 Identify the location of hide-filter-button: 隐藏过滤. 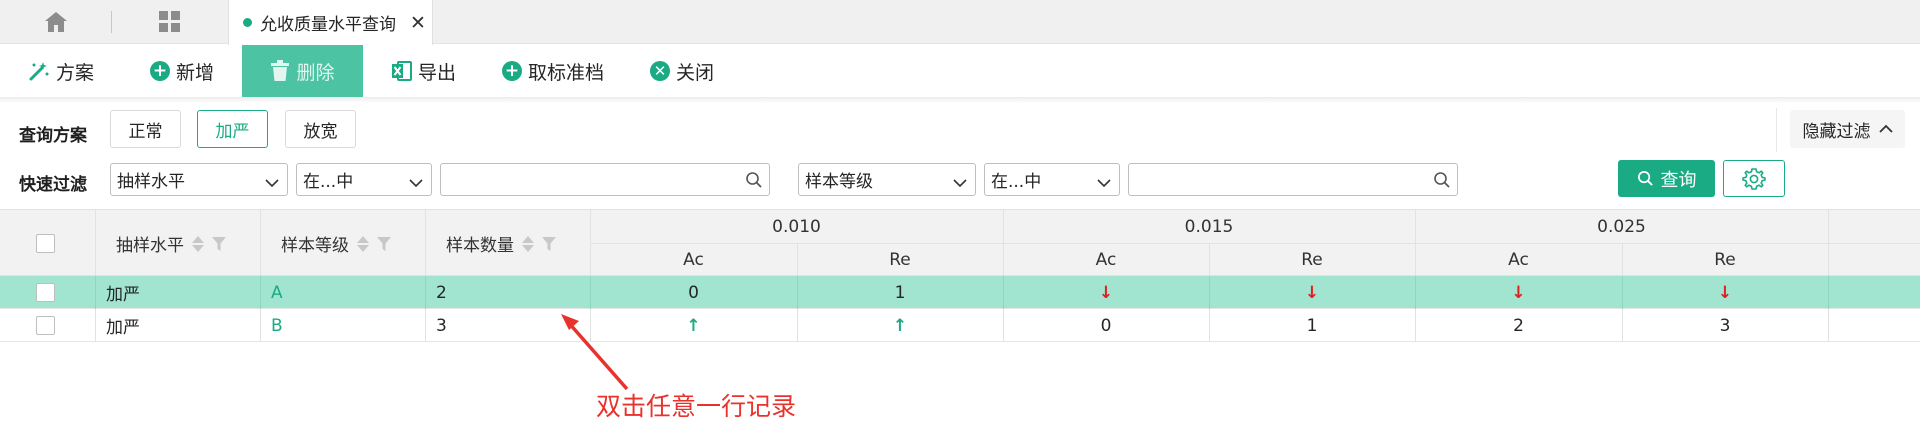
(1847, 129).